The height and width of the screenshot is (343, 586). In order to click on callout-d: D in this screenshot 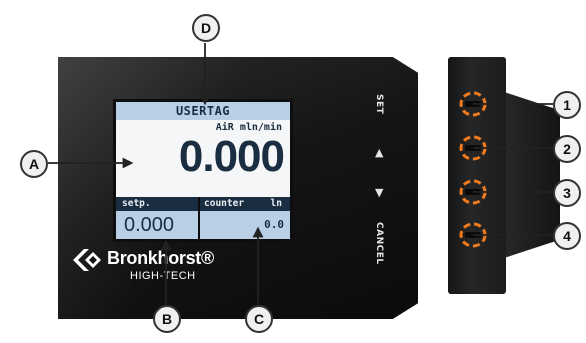, I will do `click(206, 28)`.